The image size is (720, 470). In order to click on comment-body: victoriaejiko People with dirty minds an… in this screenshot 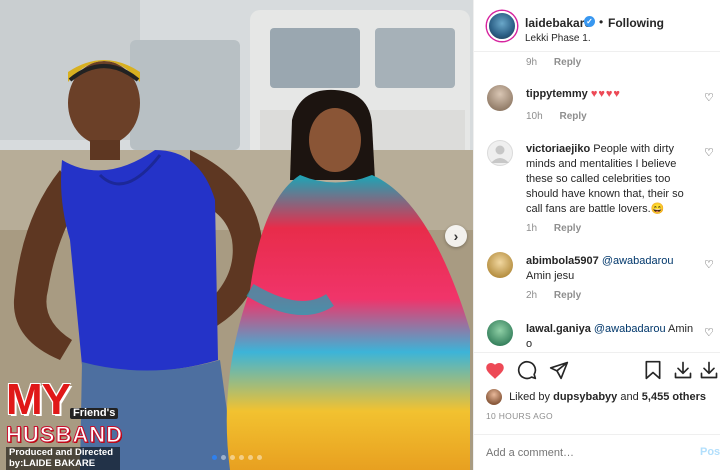, I will do `click(612, 179)`.